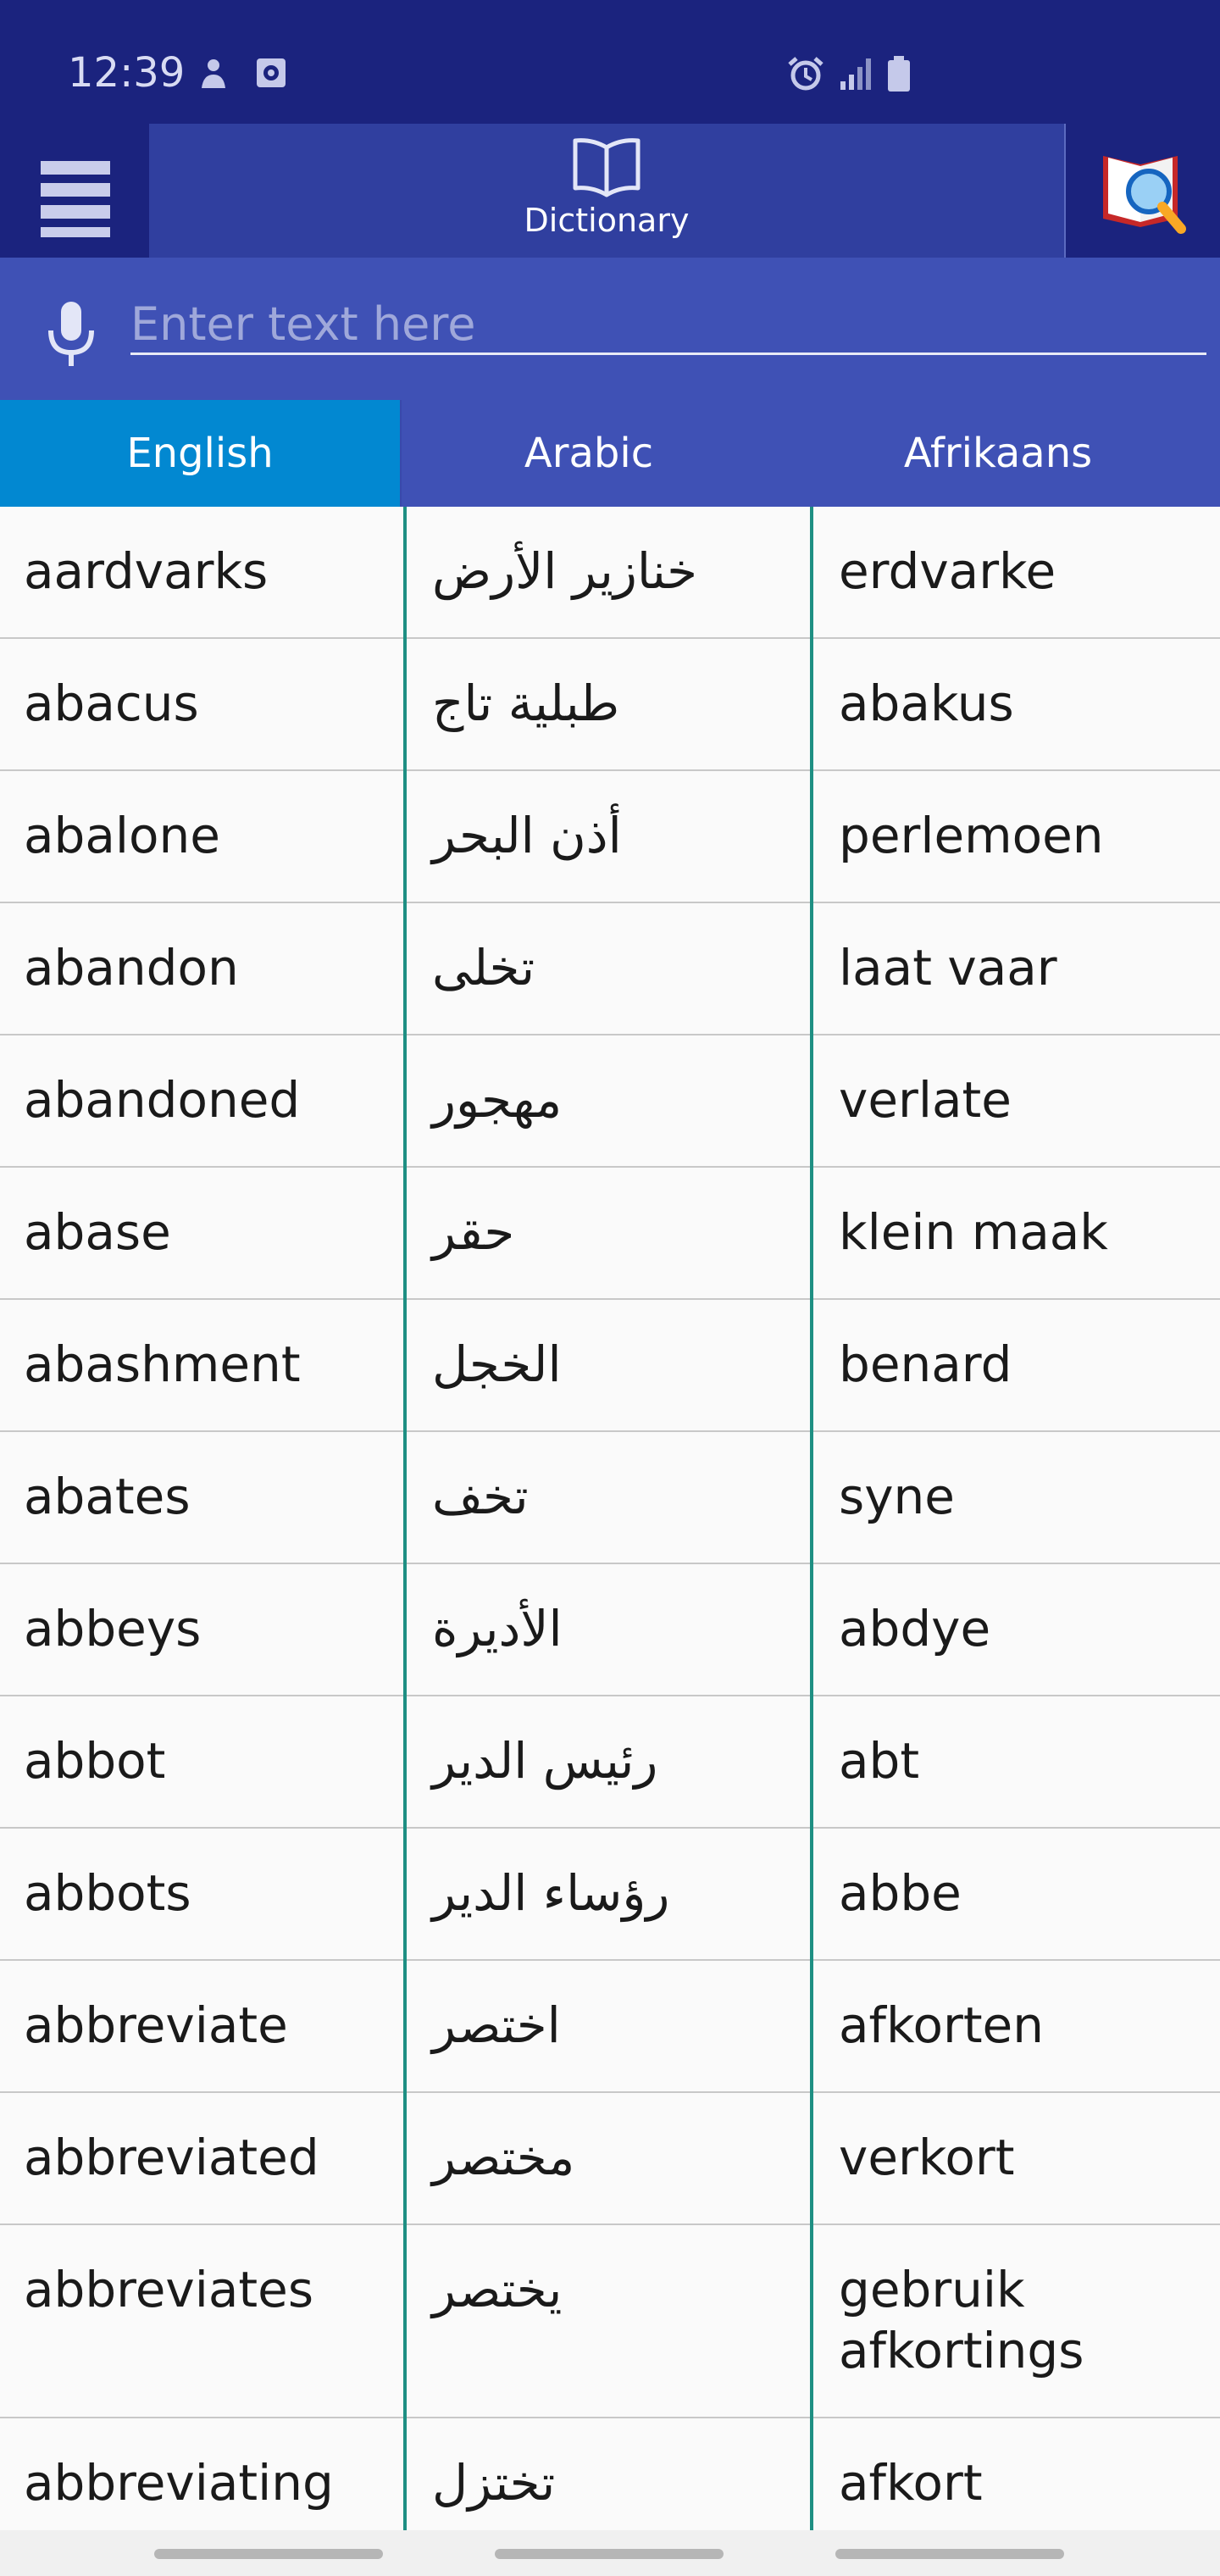  What do you see at coordinates (97, 1232) in the screenshot?
I see `english-word: abase` at bounding box center [97, 1232].